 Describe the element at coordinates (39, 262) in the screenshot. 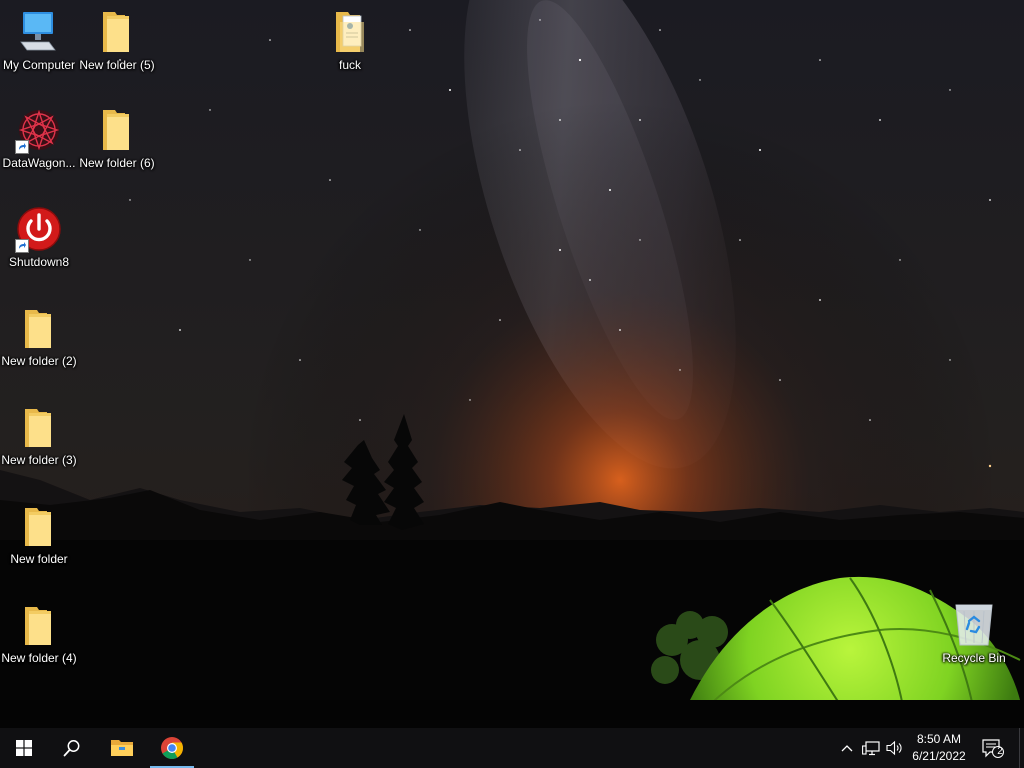

I see `desktop-icon-label: Shutdown8` at that location.